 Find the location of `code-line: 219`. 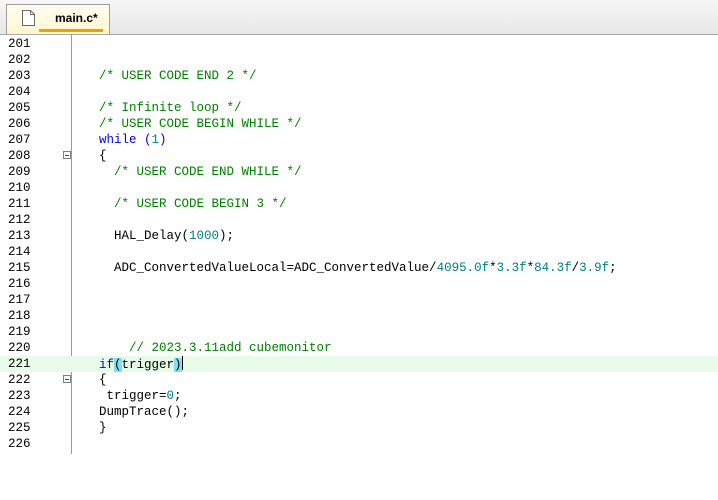

code-line: 219 is located at coordinates (359, 332).